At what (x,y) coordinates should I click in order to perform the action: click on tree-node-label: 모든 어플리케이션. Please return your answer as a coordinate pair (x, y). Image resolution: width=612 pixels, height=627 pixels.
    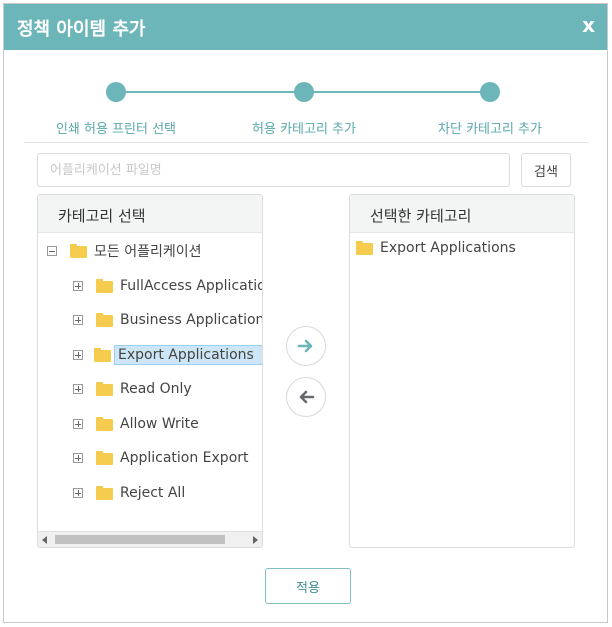
    Looking at the image, I should click on (148, 252).